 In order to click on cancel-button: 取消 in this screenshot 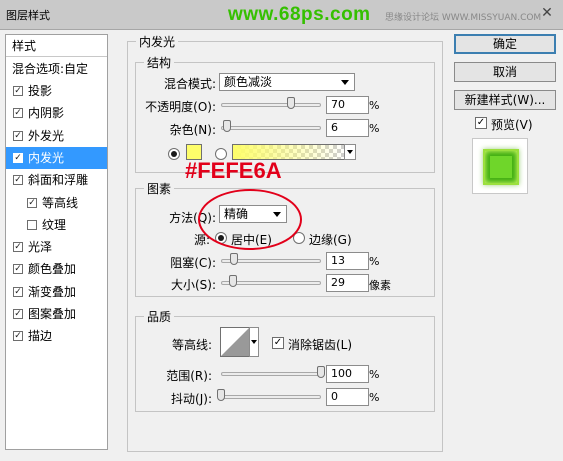, I will do `click(505, 72)`.